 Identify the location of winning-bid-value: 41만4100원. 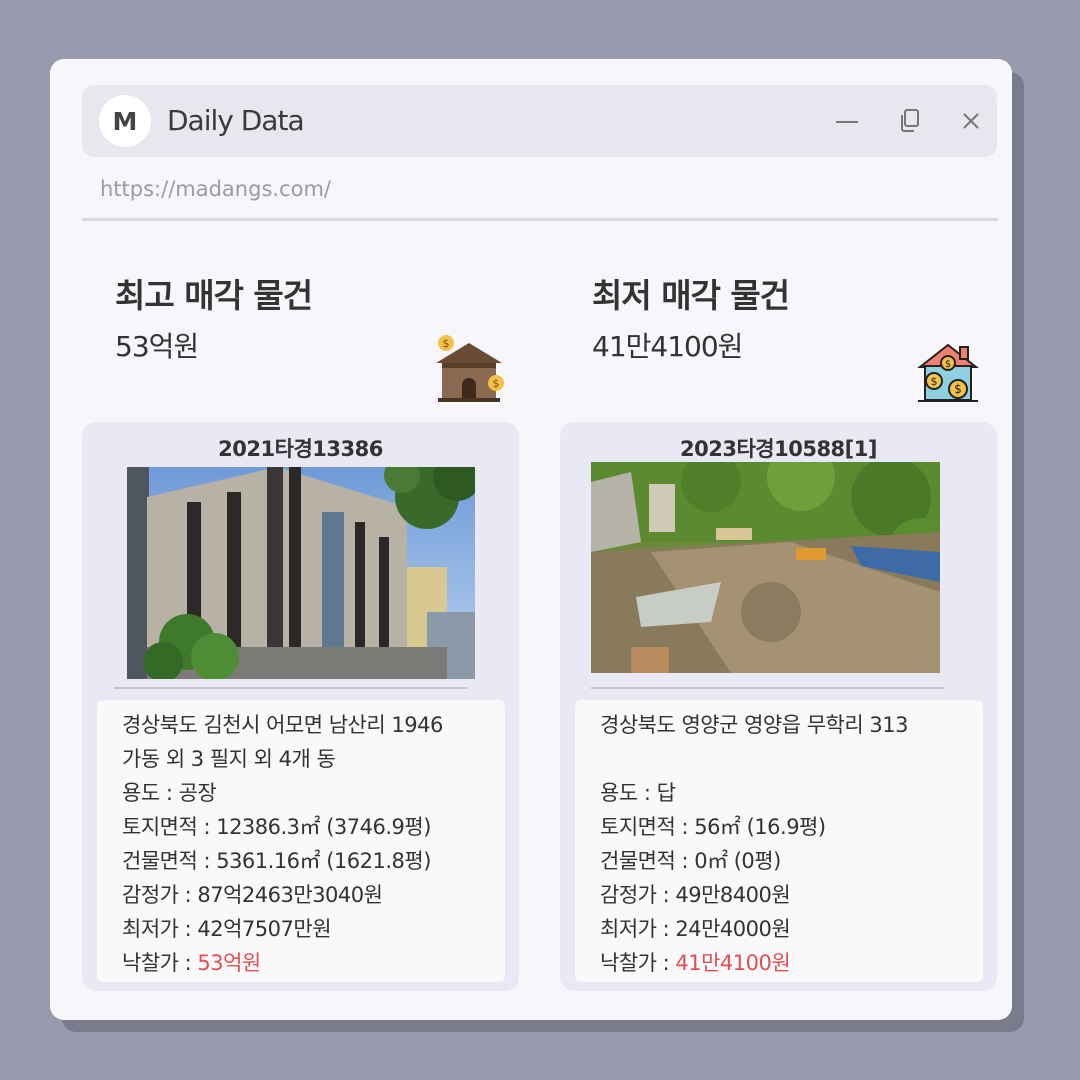
(733, 963).